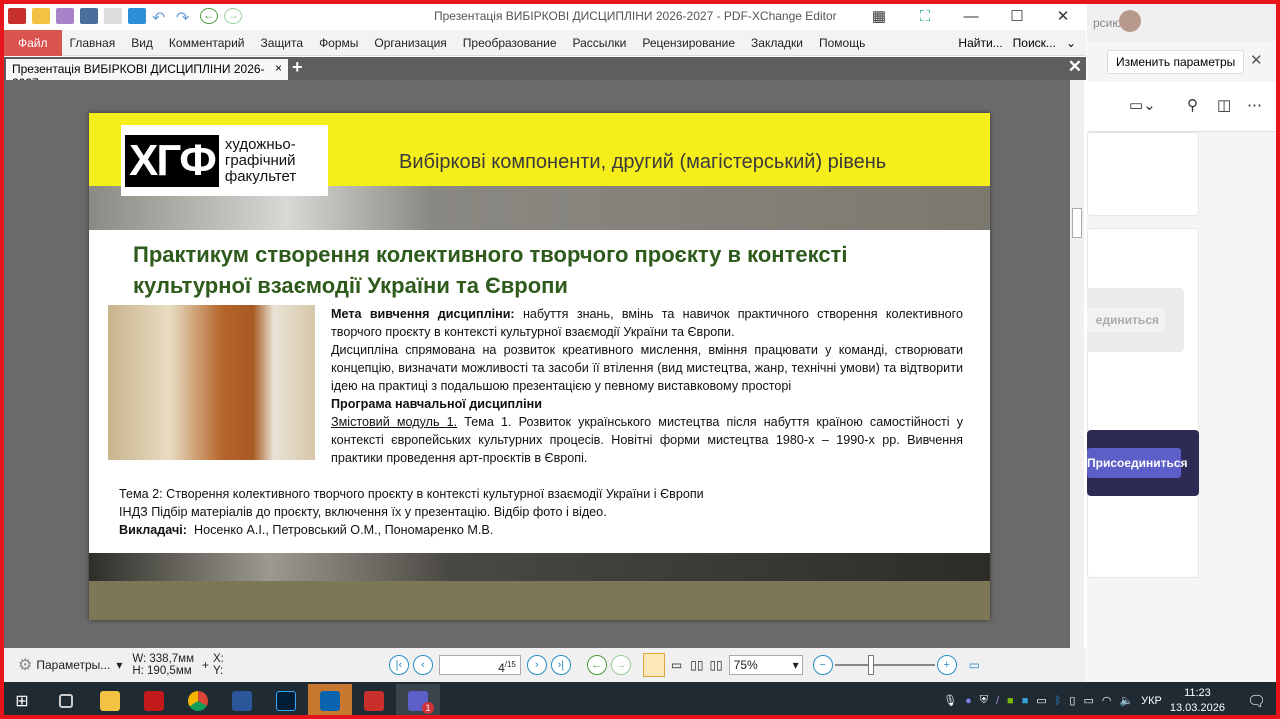 The height and width of the screenshot is (719, 1280). I want to click on slide-footer, so click(539, 600).